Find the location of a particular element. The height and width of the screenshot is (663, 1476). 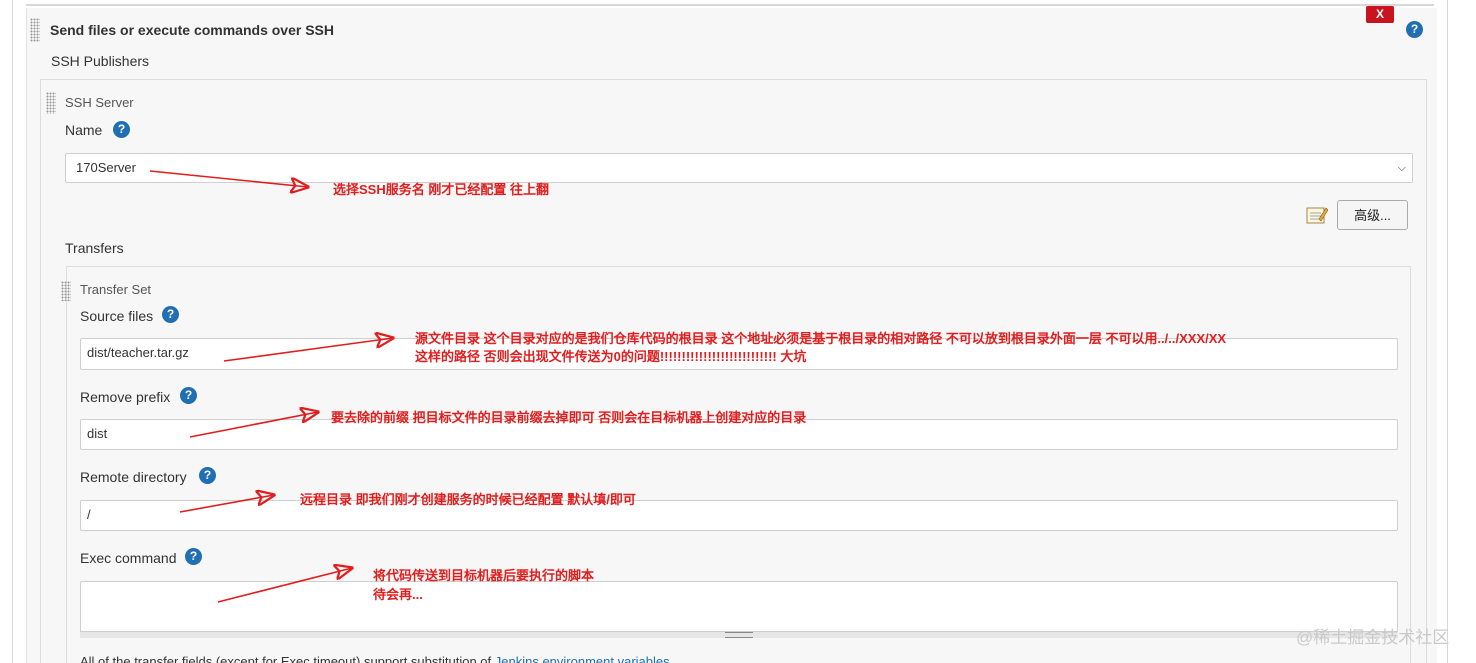

annotation-exec-line1: 将代码传送到目标机器后要执行的脚本 is located at coordinates (484, 575).